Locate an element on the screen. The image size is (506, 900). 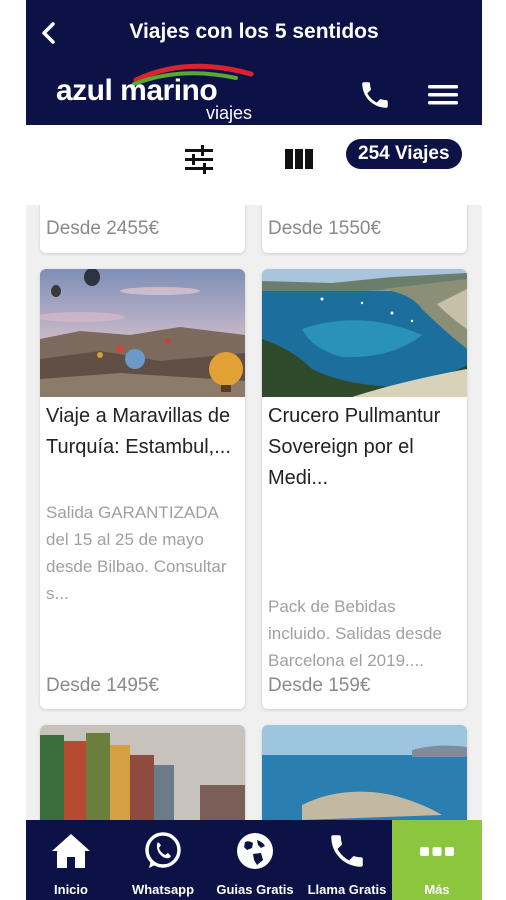
trip-price: Desde 2455€ is located at coordinates (103, 228).